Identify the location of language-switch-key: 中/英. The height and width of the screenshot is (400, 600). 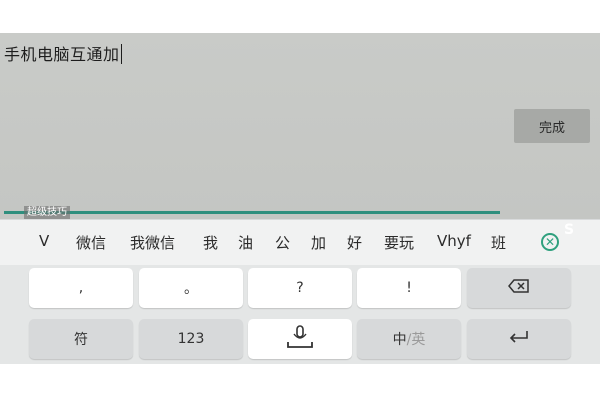
(409, 339).